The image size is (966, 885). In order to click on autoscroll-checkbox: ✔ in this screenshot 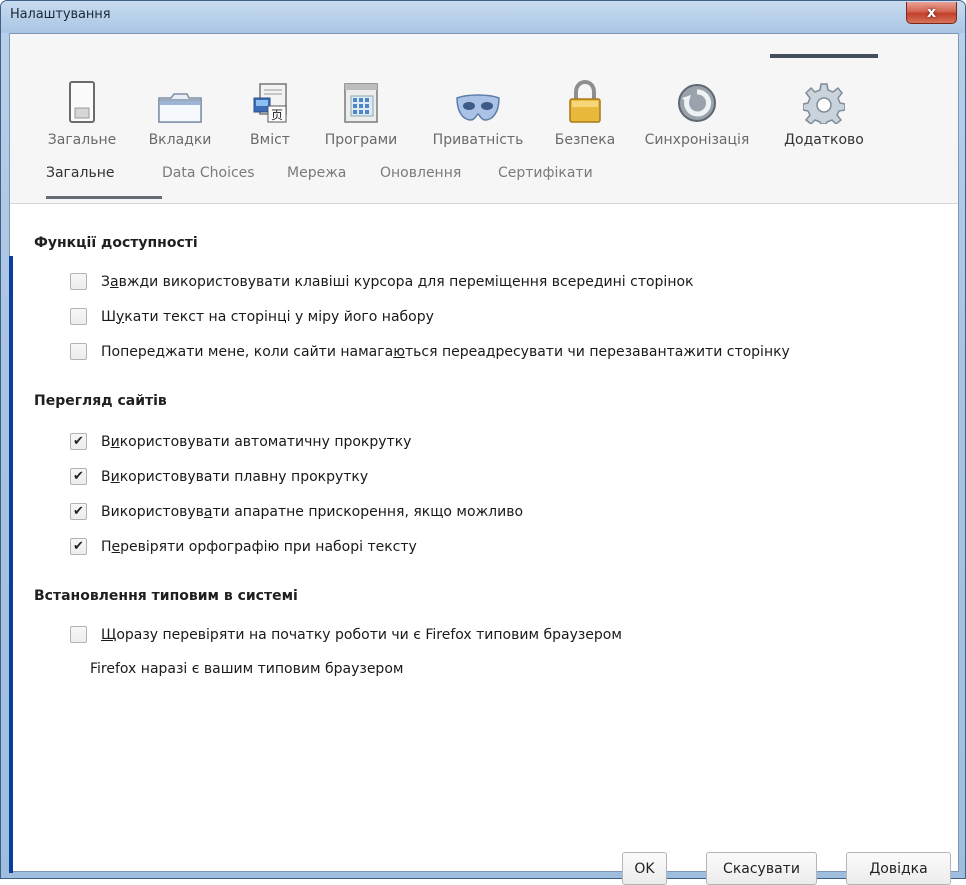, I will do `click(78, 441)`.